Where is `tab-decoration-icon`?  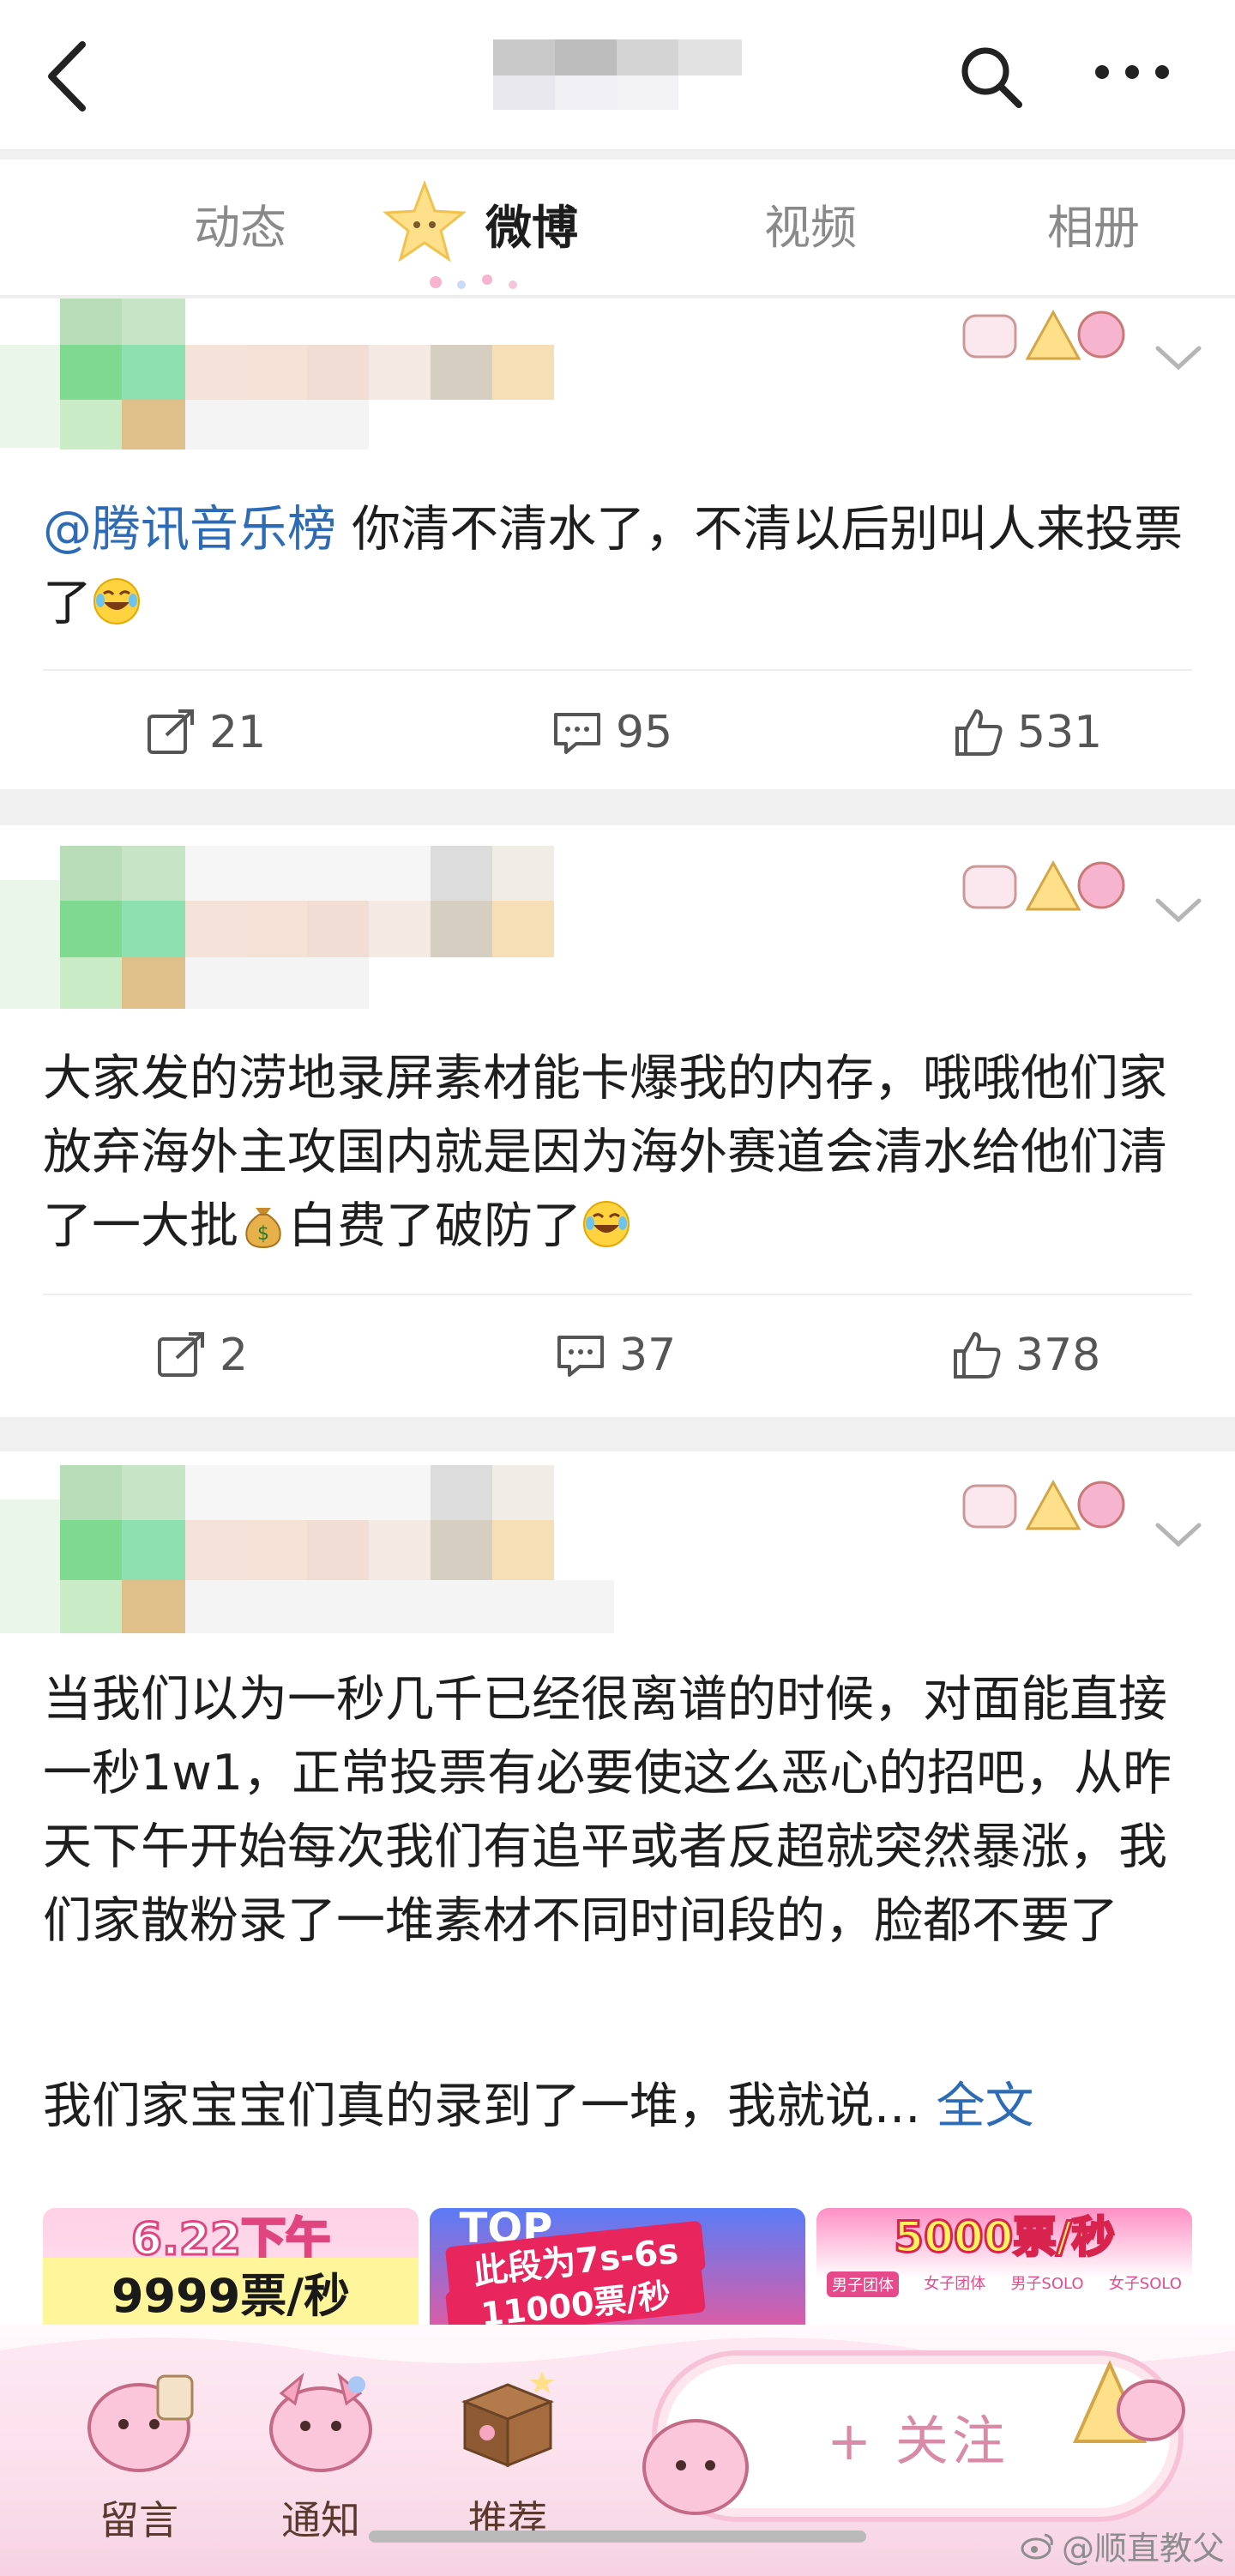
tab-decoration-icon is located at coordinates (473, 281).